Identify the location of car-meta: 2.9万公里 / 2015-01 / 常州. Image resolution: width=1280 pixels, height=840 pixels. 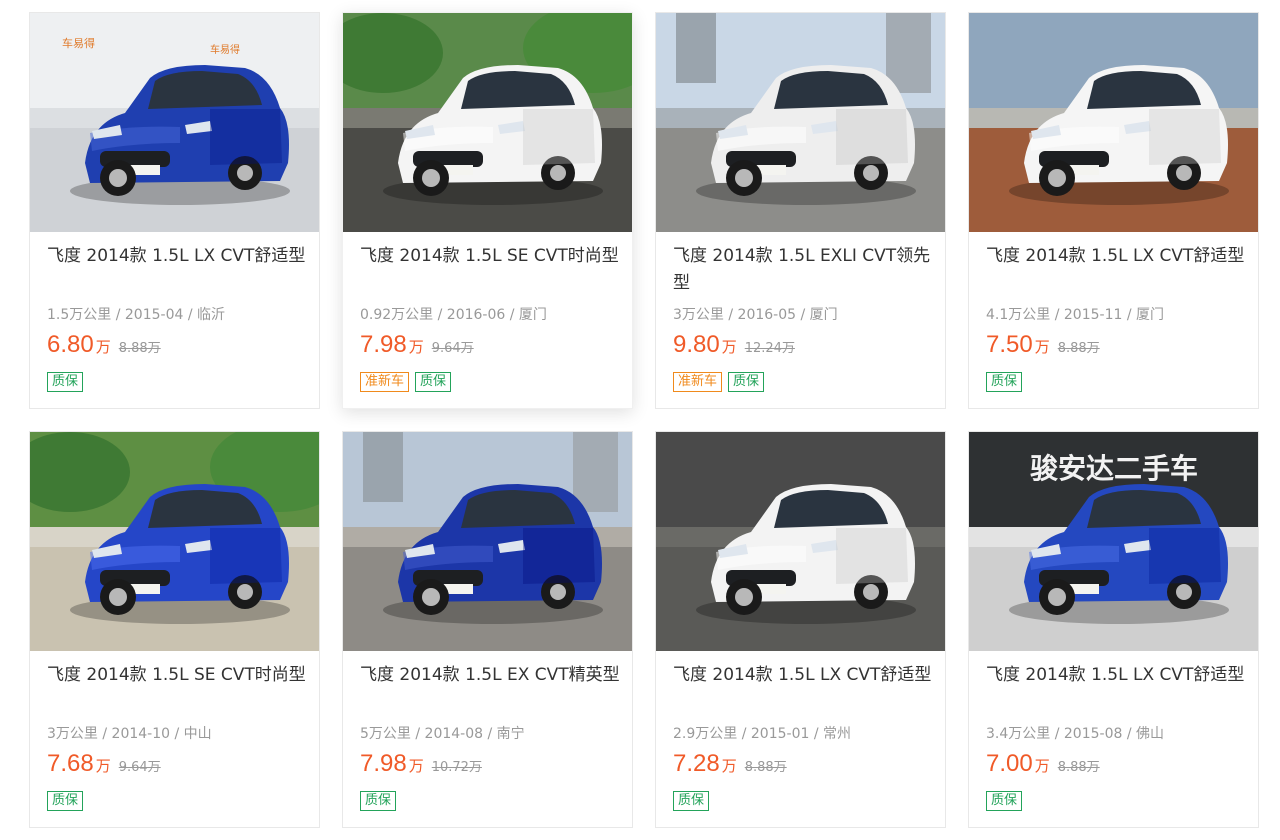
(762, 733).